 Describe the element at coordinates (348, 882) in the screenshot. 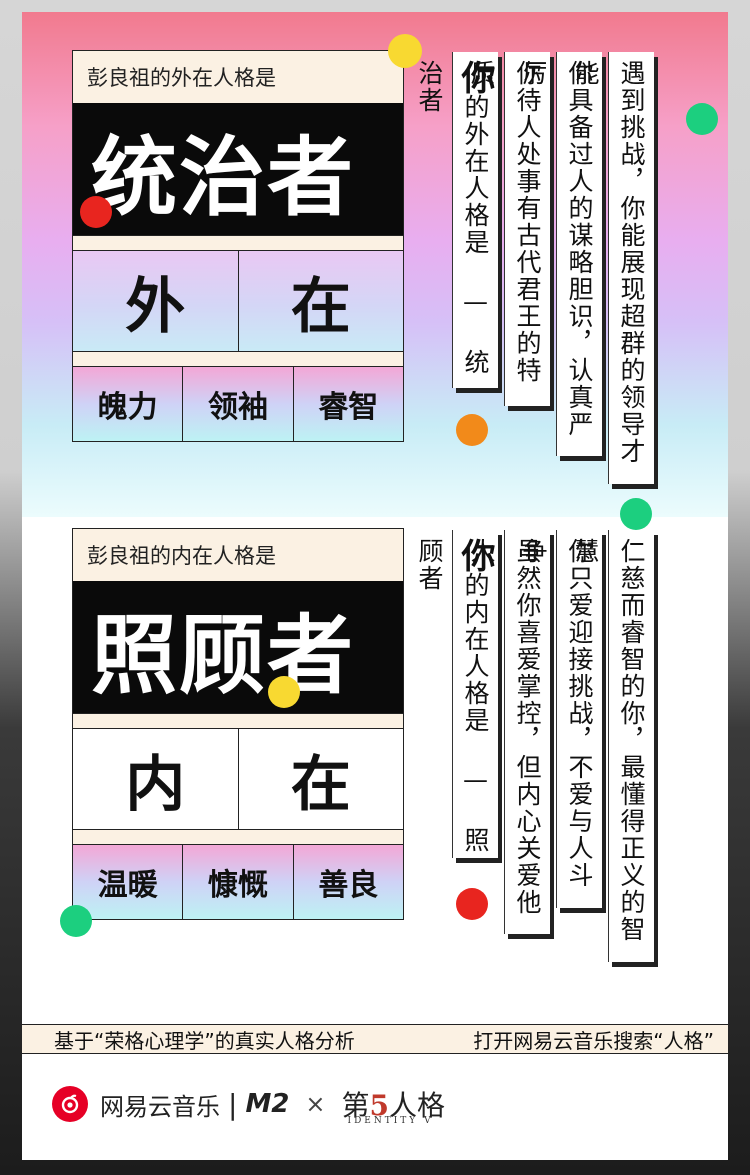

I see `inner-trait-3: 善良` at that location.